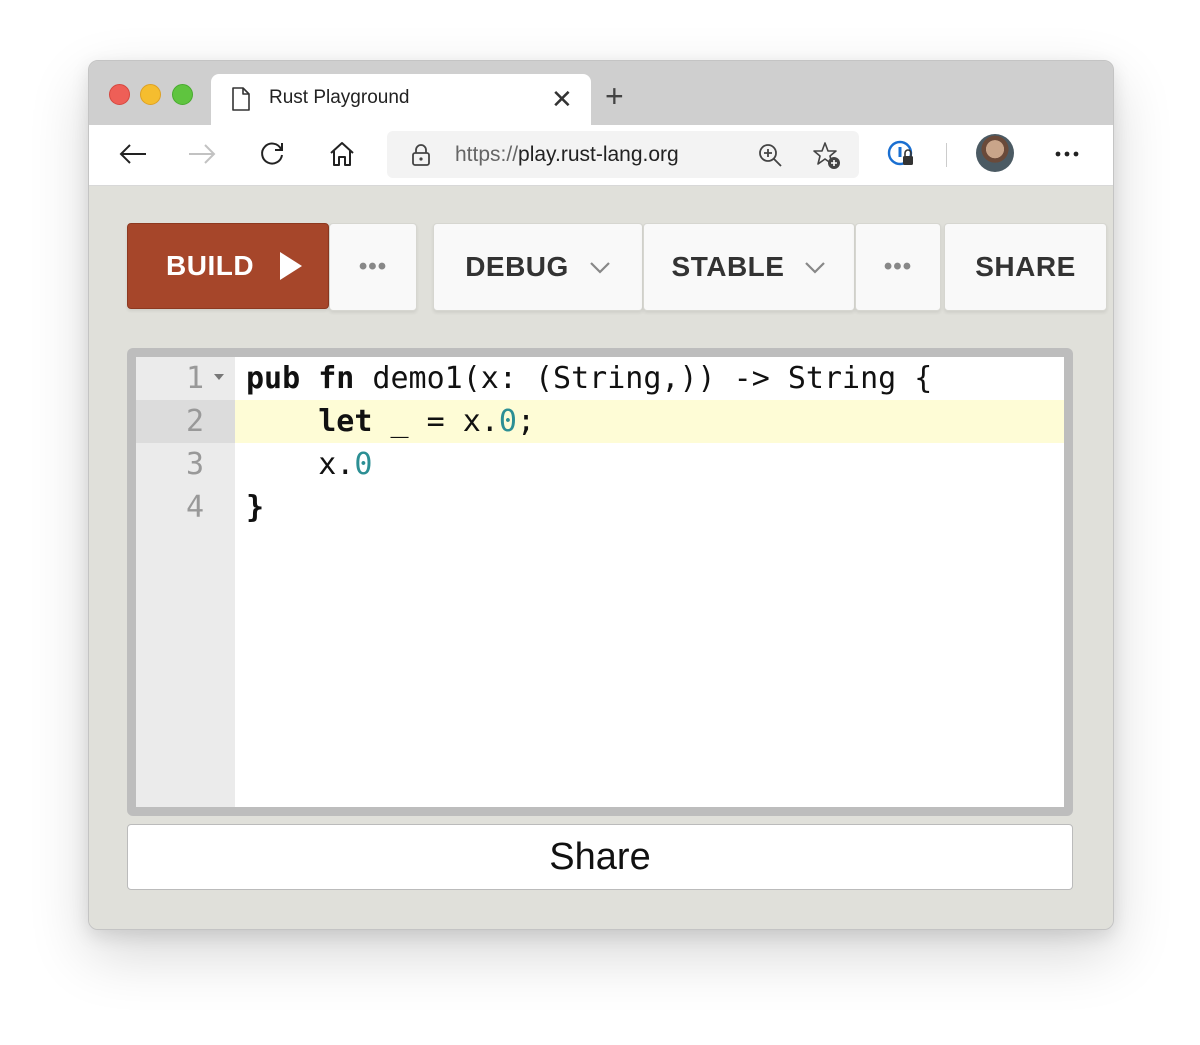  What do you see at coordinates (827, 156) in the screenshot?
I see `favorite-star-icon` at bounding box center [827, 156].